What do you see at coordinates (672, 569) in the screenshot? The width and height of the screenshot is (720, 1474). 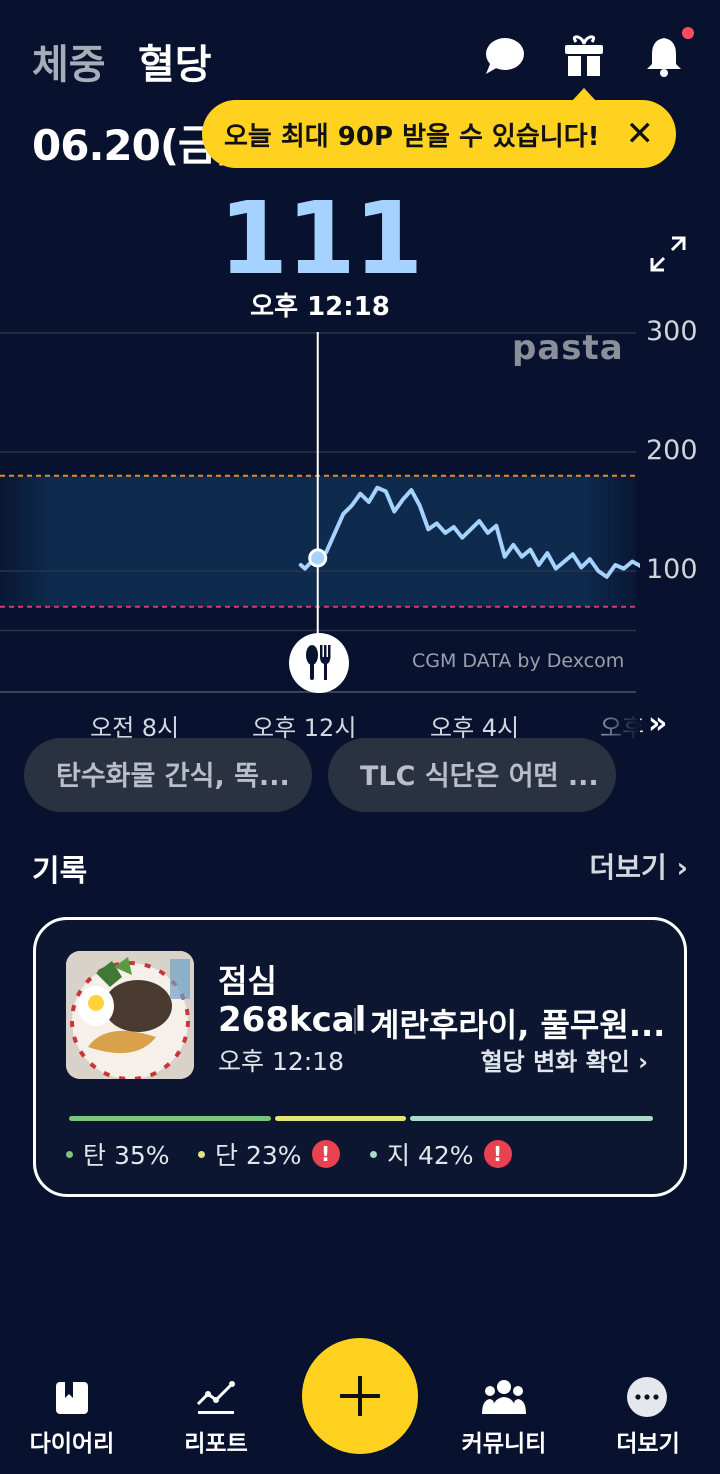 I see `y-tick-100: 100` at bounding box center [672, 569].